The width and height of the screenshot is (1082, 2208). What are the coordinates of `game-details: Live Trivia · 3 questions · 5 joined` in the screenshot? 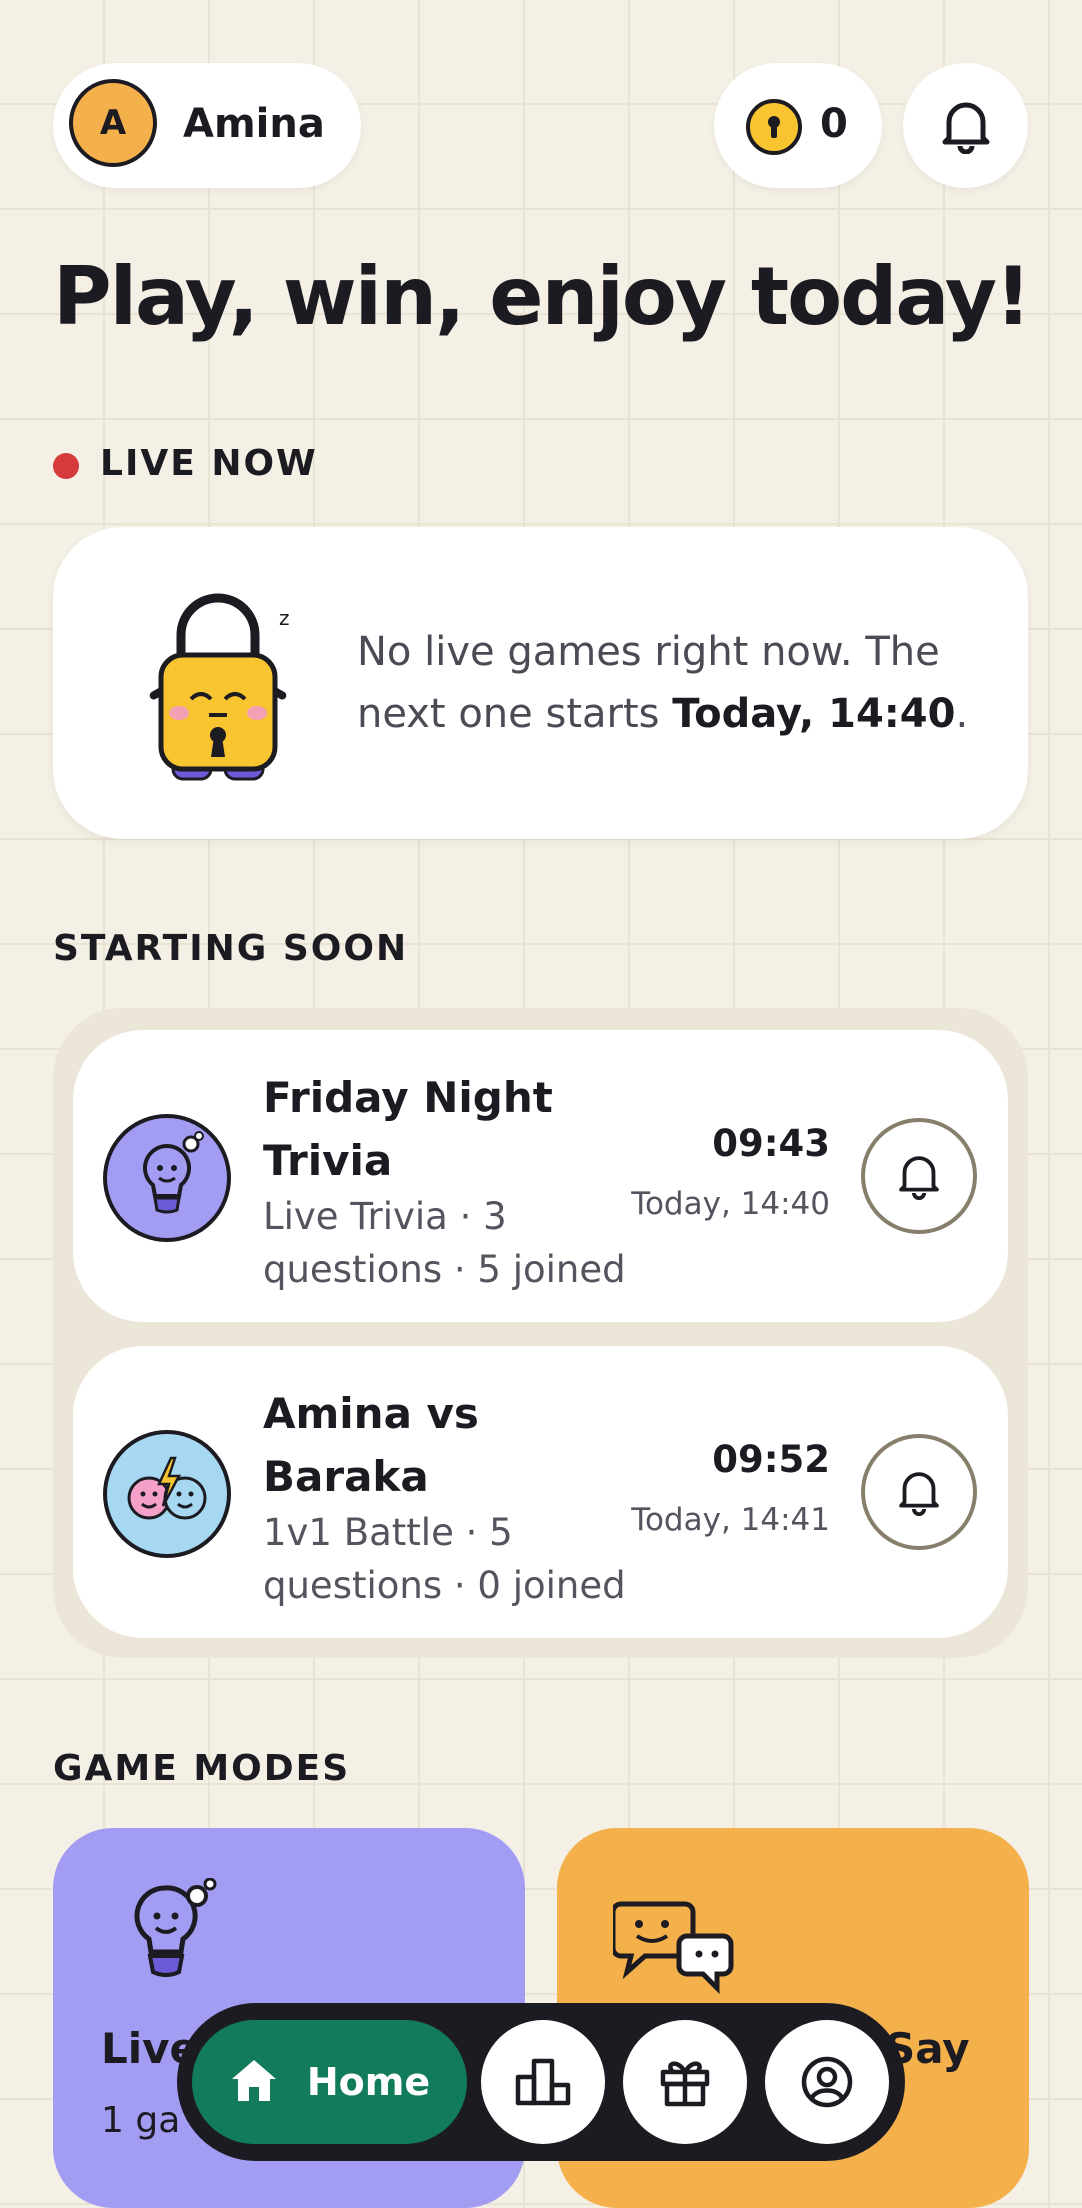 It's located at (444, 1243).